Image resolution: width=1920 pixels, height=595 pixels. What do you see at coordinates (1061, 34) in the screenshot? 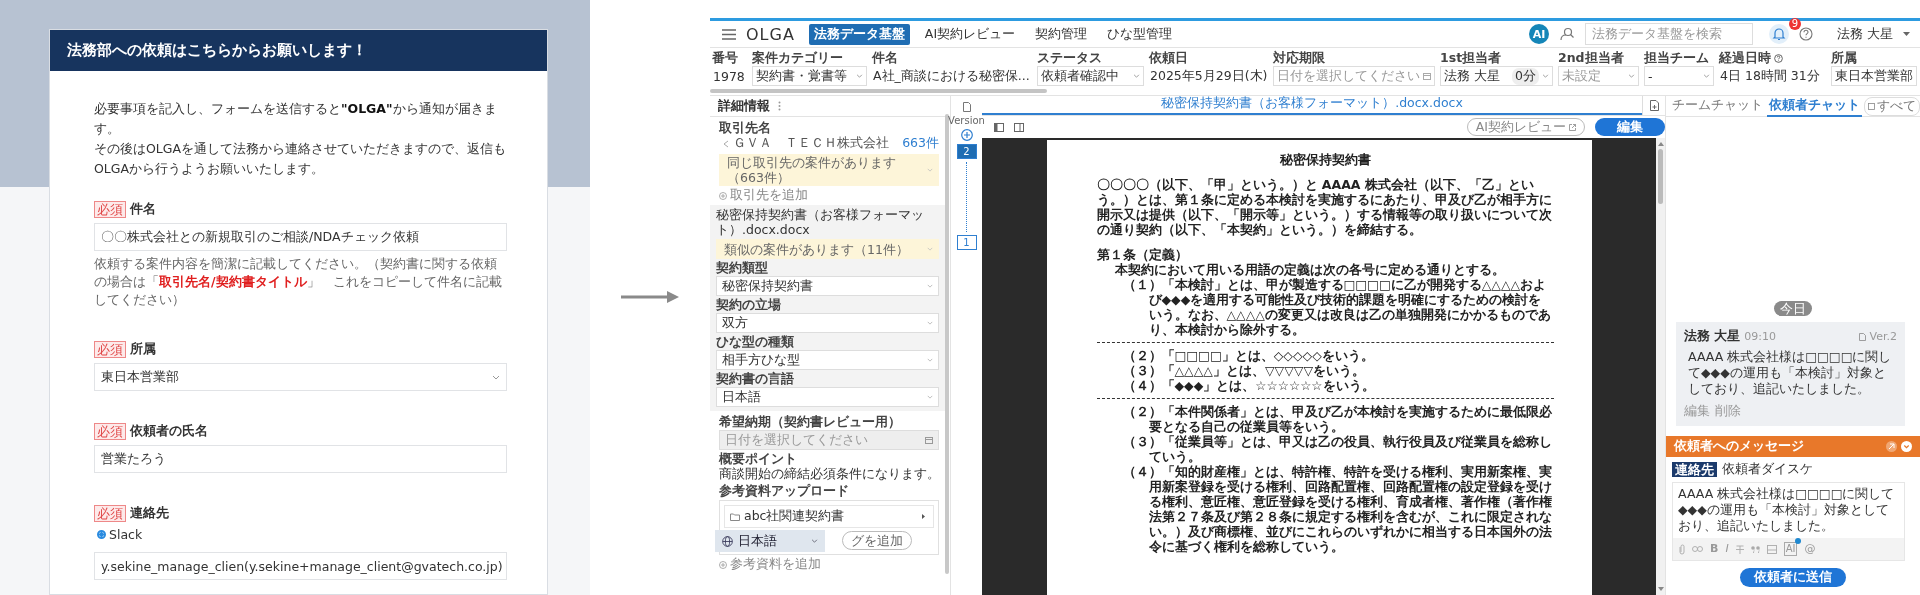
I see `nav-tab: 契約管理` at bounding box center [1061, 34].